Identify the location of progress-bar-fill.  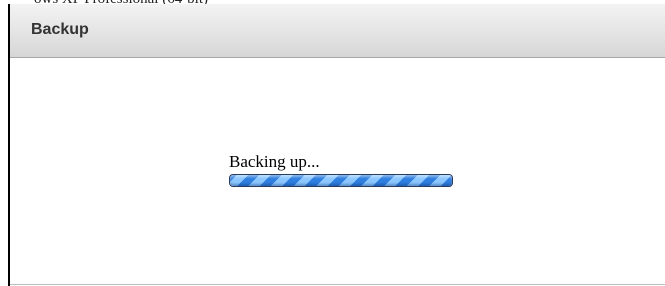
(341, 180).